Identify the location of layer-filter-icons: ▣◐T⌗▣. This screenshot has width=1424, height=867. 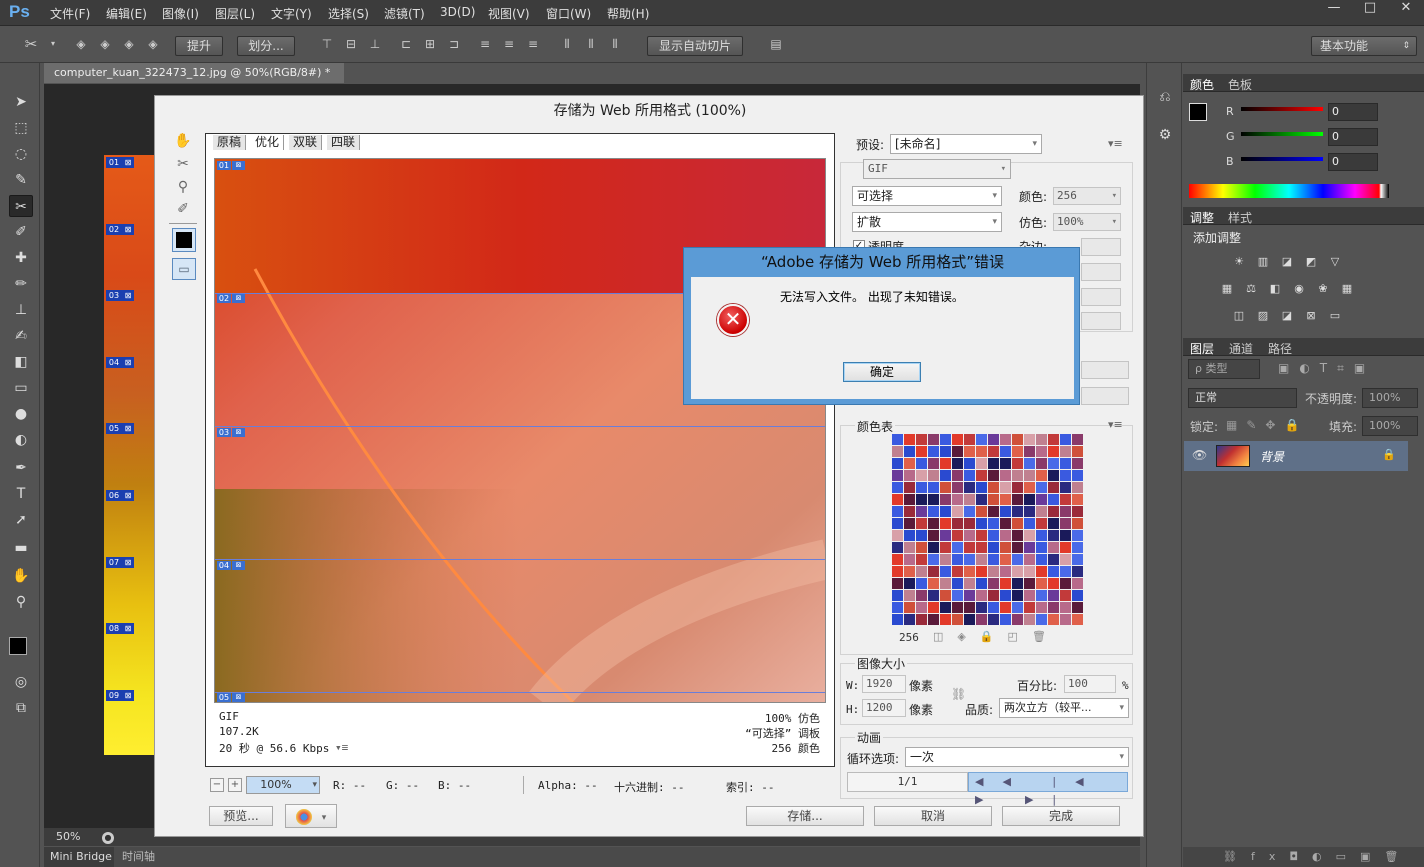
(1326, 368).